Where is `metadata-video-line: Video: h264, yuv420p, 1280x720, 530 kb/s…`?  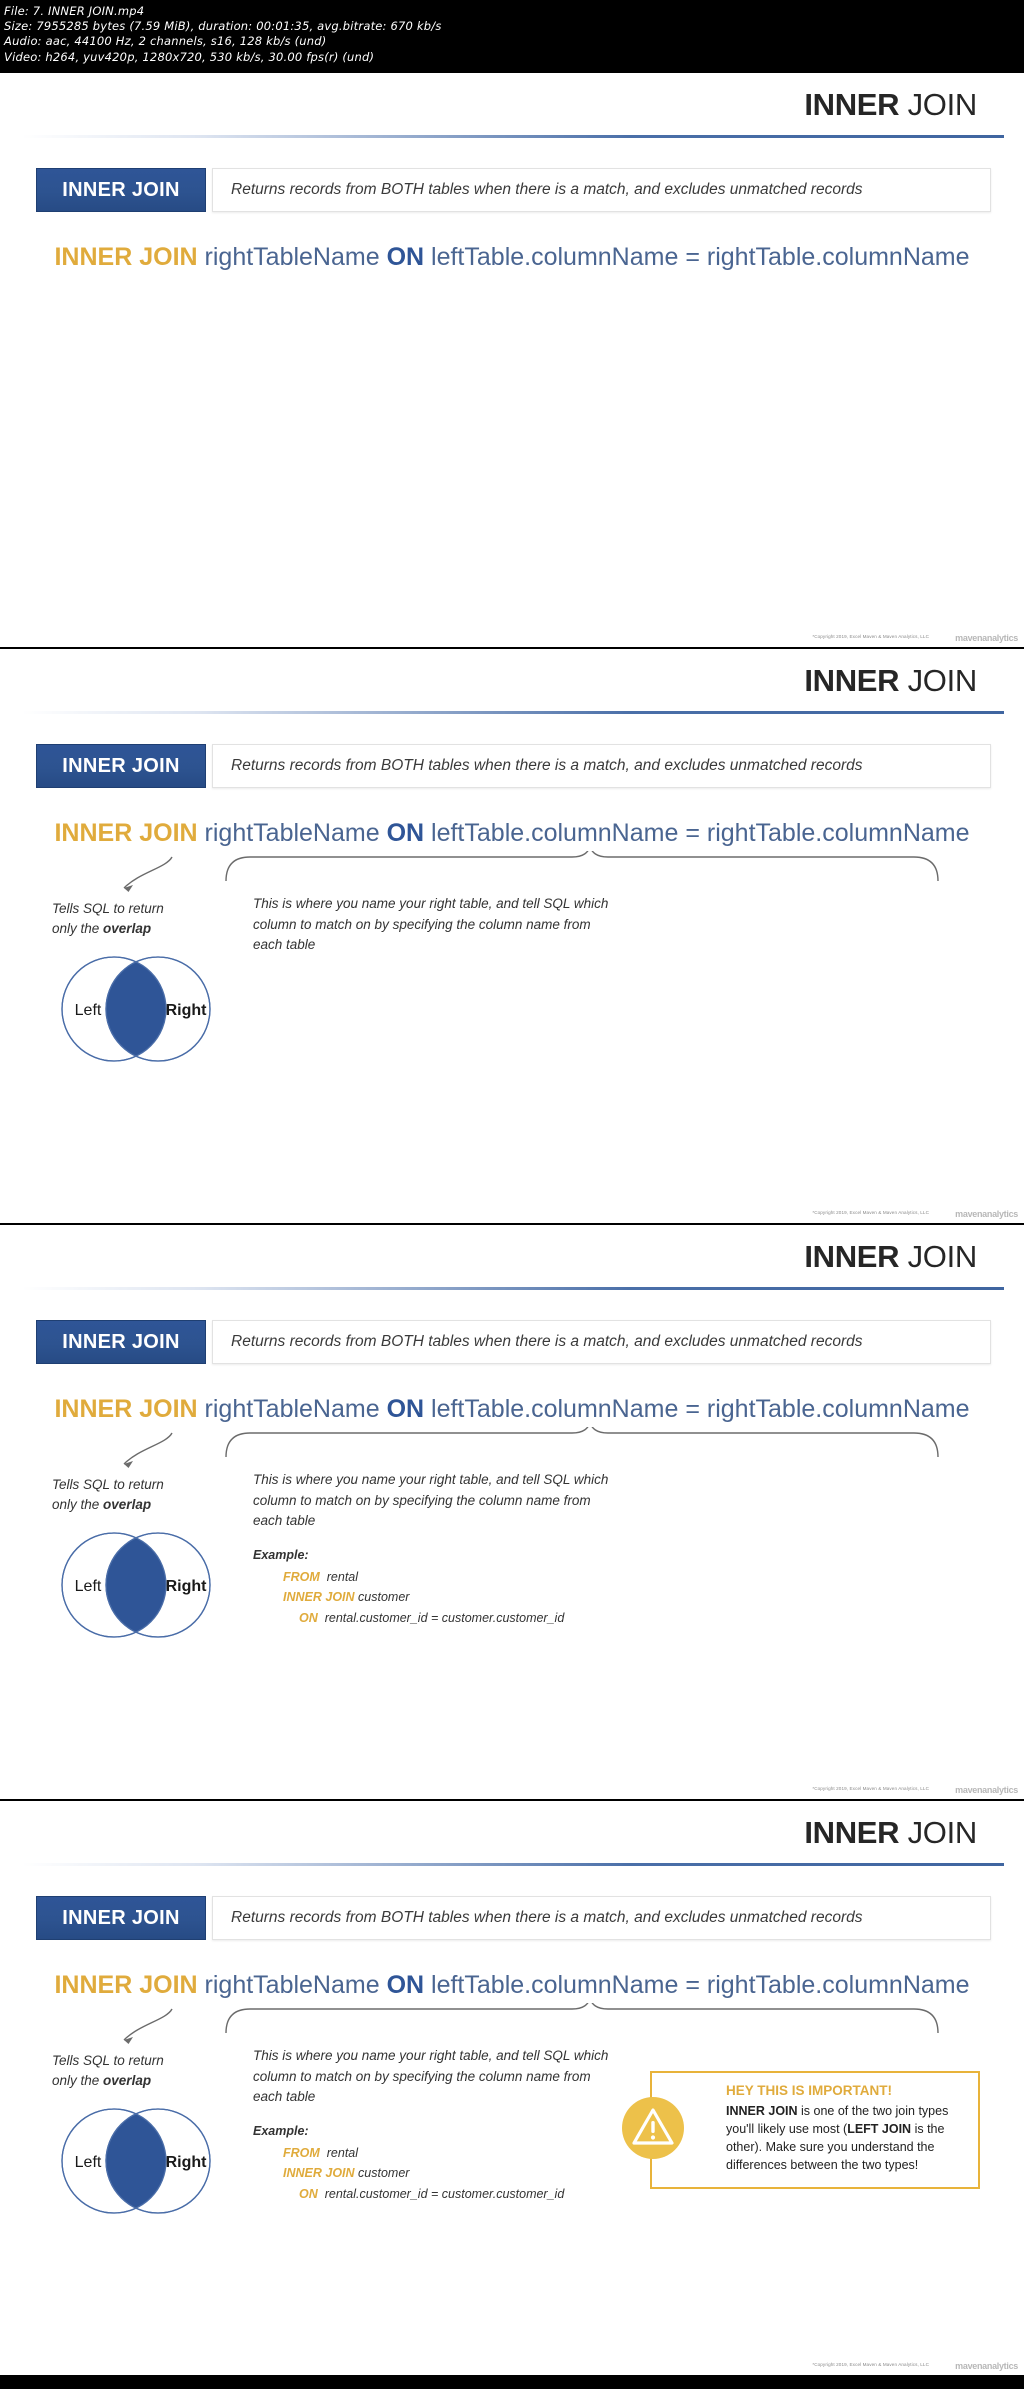
metadata-video-line: Video: h264, yuv420p, 1280x720, 530 kb/s… is located at coordinates (189, 56).